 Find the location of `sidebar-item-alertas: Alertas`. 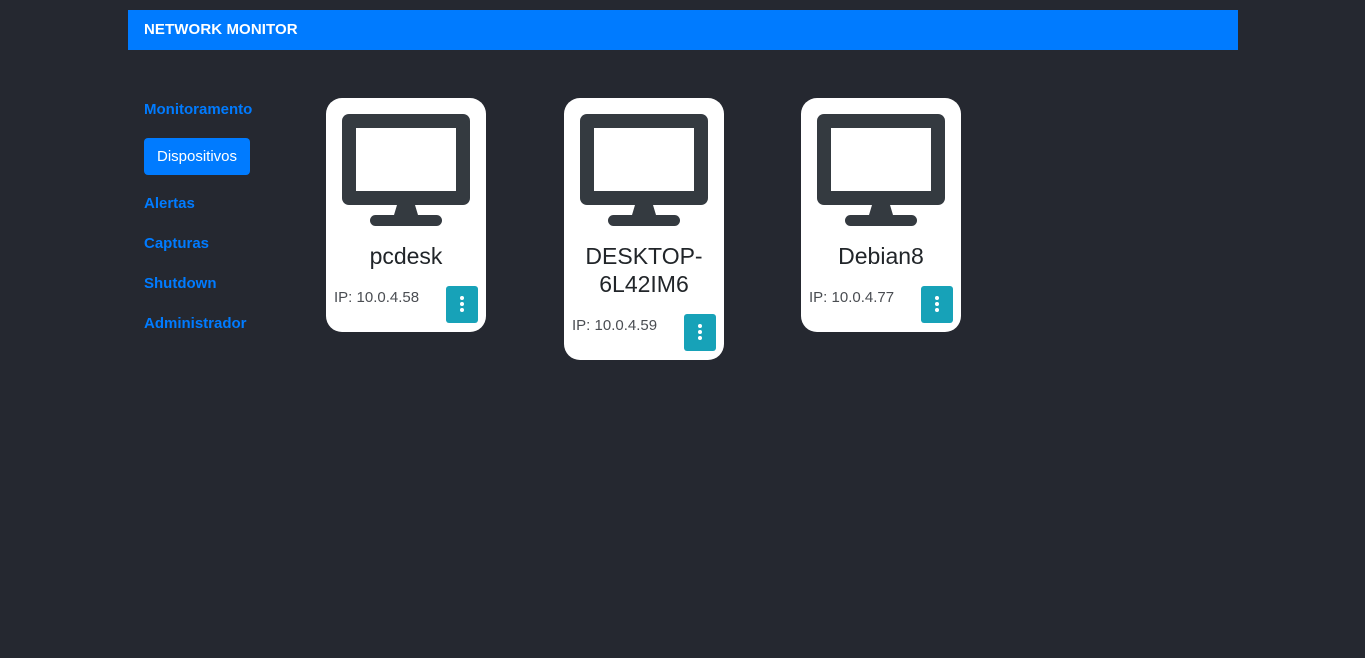

sidebar-item-alertas: Alertas is located at coordinates (169, 204).